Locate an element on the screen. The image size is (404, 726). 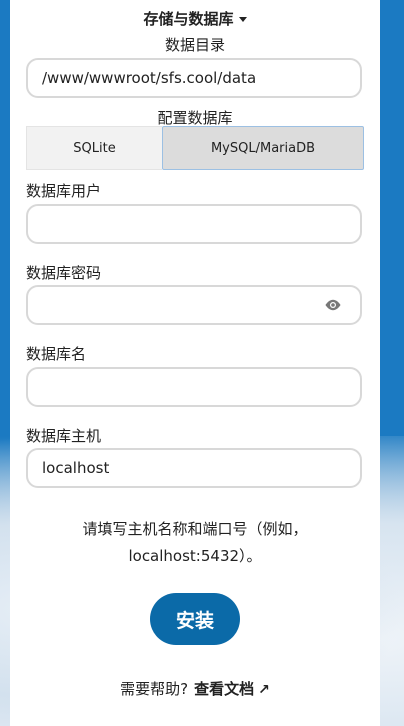
help-row: 需要帮助? 查看文档 ↗ is located at coordinates (195, 688).